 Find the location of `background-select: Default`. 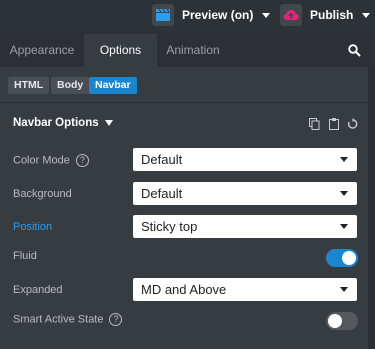

background-select: Default is located at coordinates (245, 193).